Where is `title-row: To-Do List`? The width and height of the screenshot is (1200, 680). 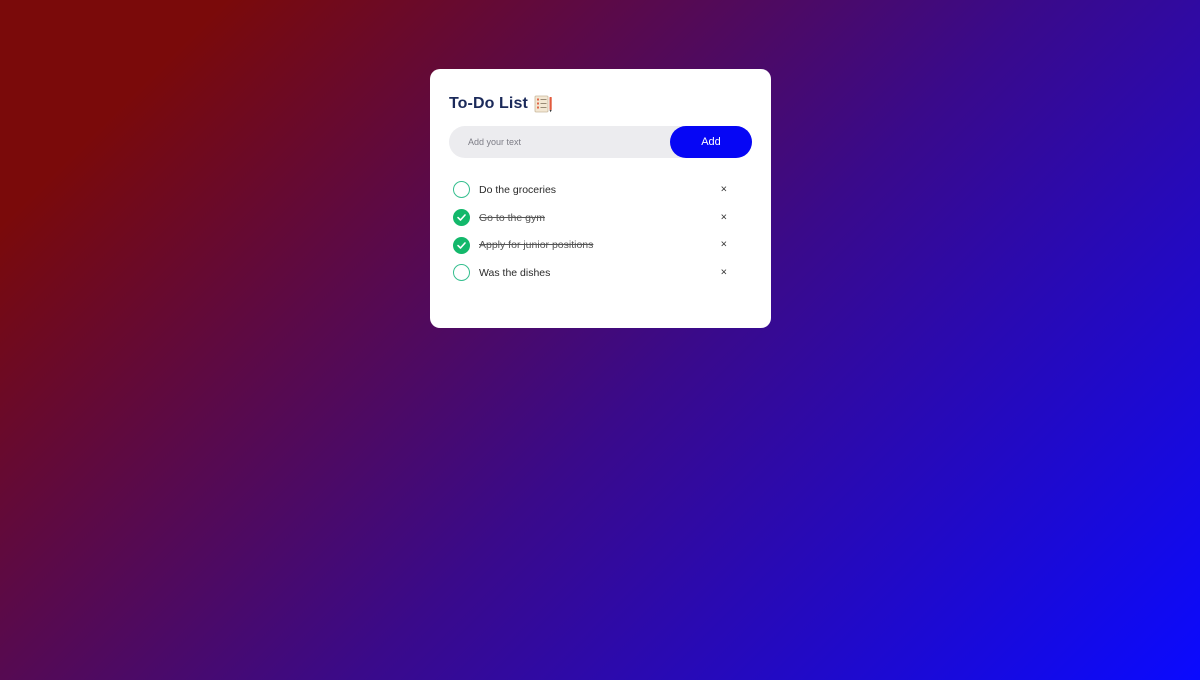
title-row: To-Do List is located at coordinates (600, 104).